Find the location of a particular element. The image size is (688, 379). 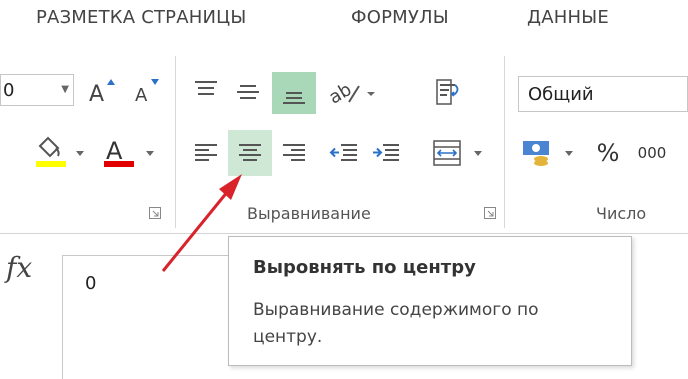

tooltip-title: Выровнять по центру is located at coordinates (364, 267).